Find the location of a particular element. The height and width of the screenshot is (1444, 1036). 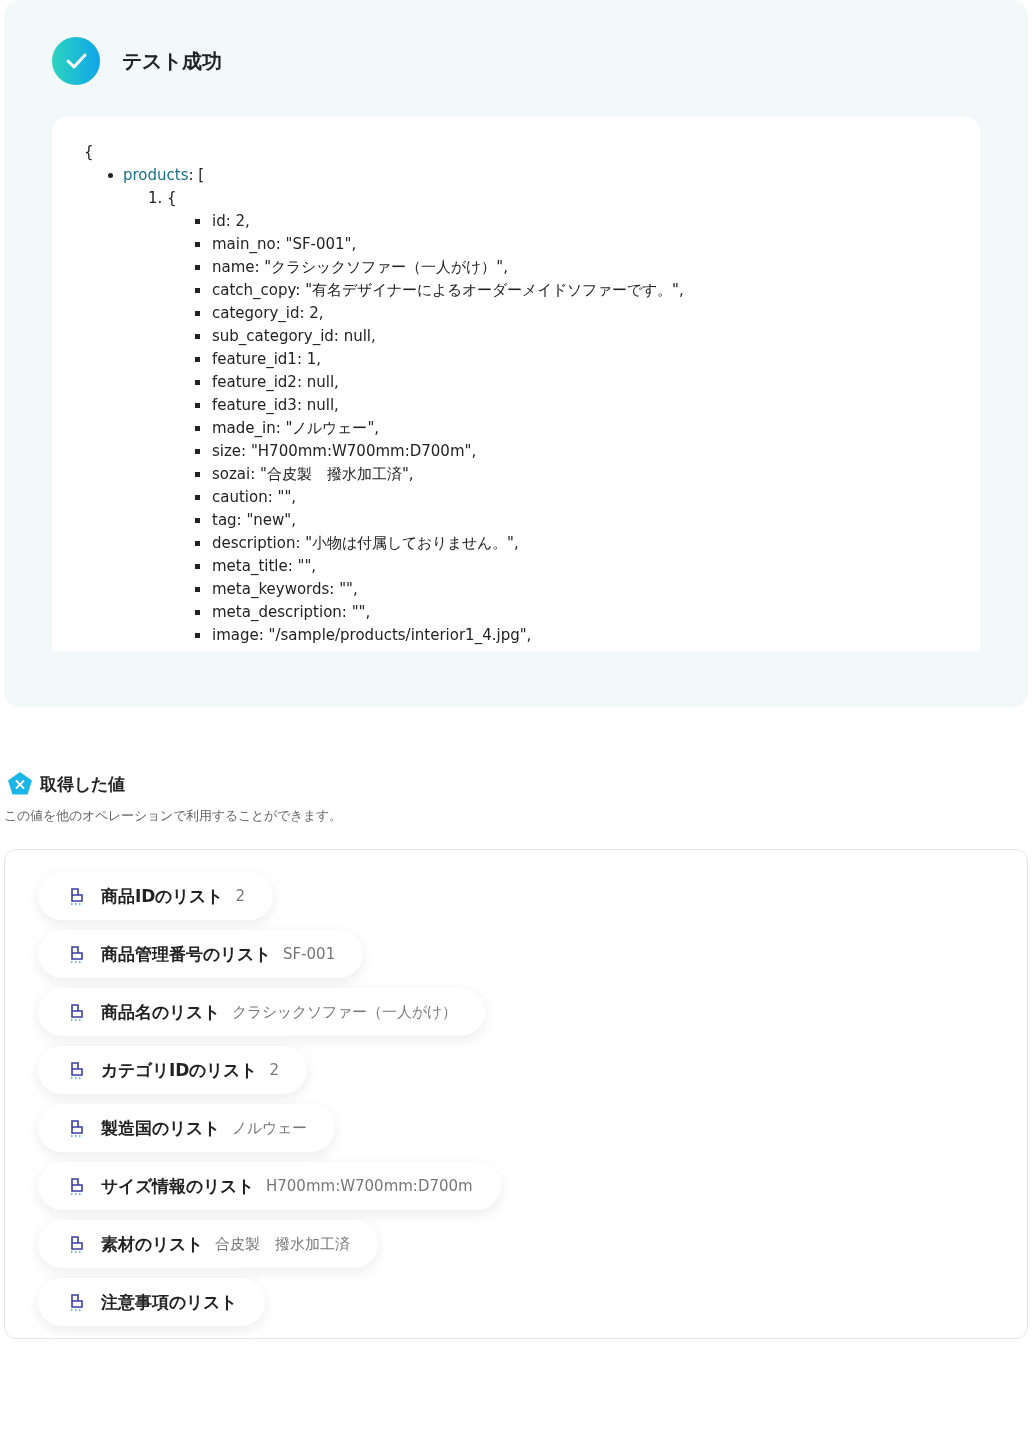

json-line: meta_title: "", is located at coordinates (264, 566).